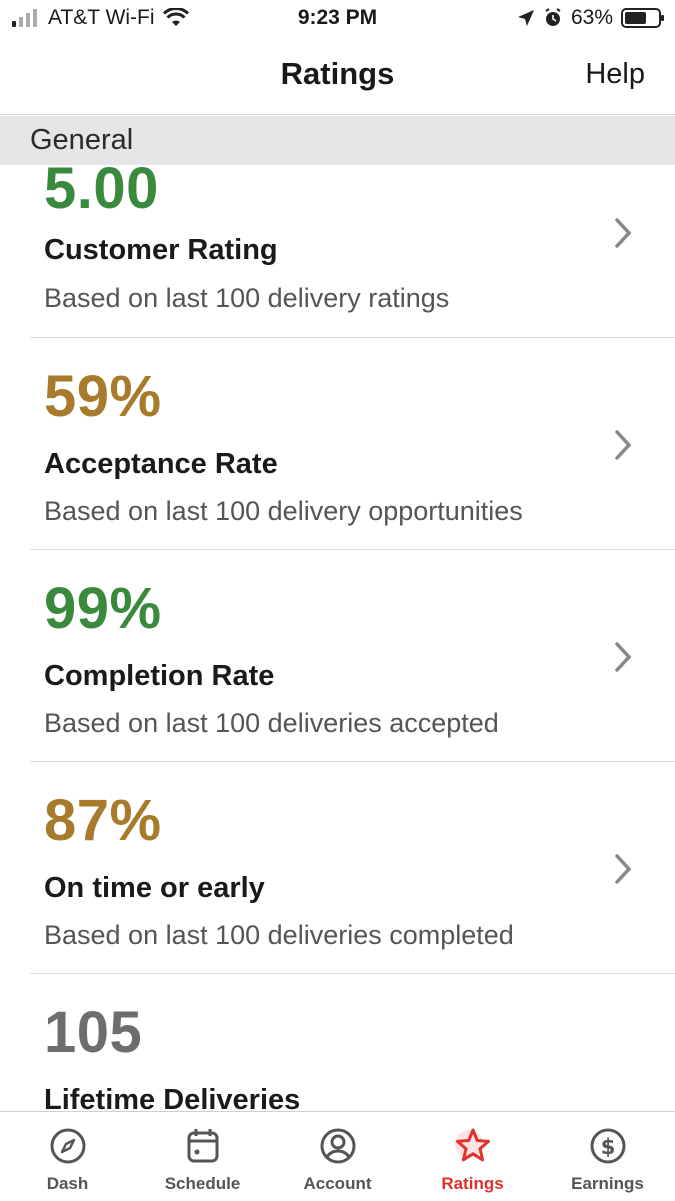  Describe the element at coordinates (103, 820) in the screenshot. I see `metric-value: 87%` at that location.